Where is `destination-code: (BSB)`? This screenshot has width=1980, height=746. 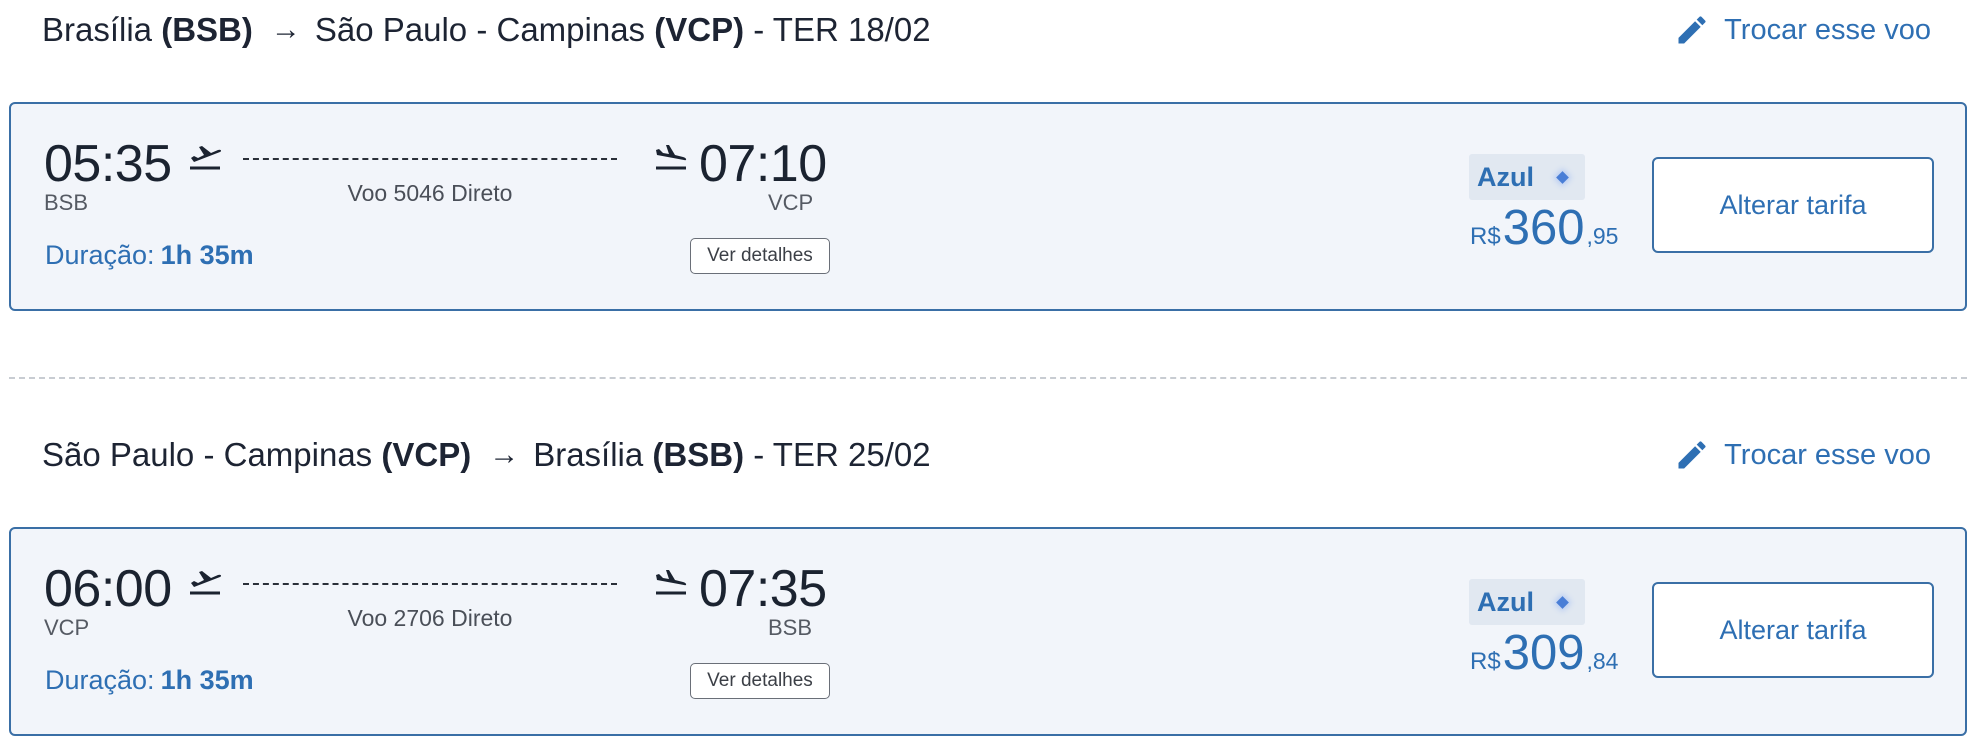 destination-code: (BSB) is located at coordinates (698, 454).